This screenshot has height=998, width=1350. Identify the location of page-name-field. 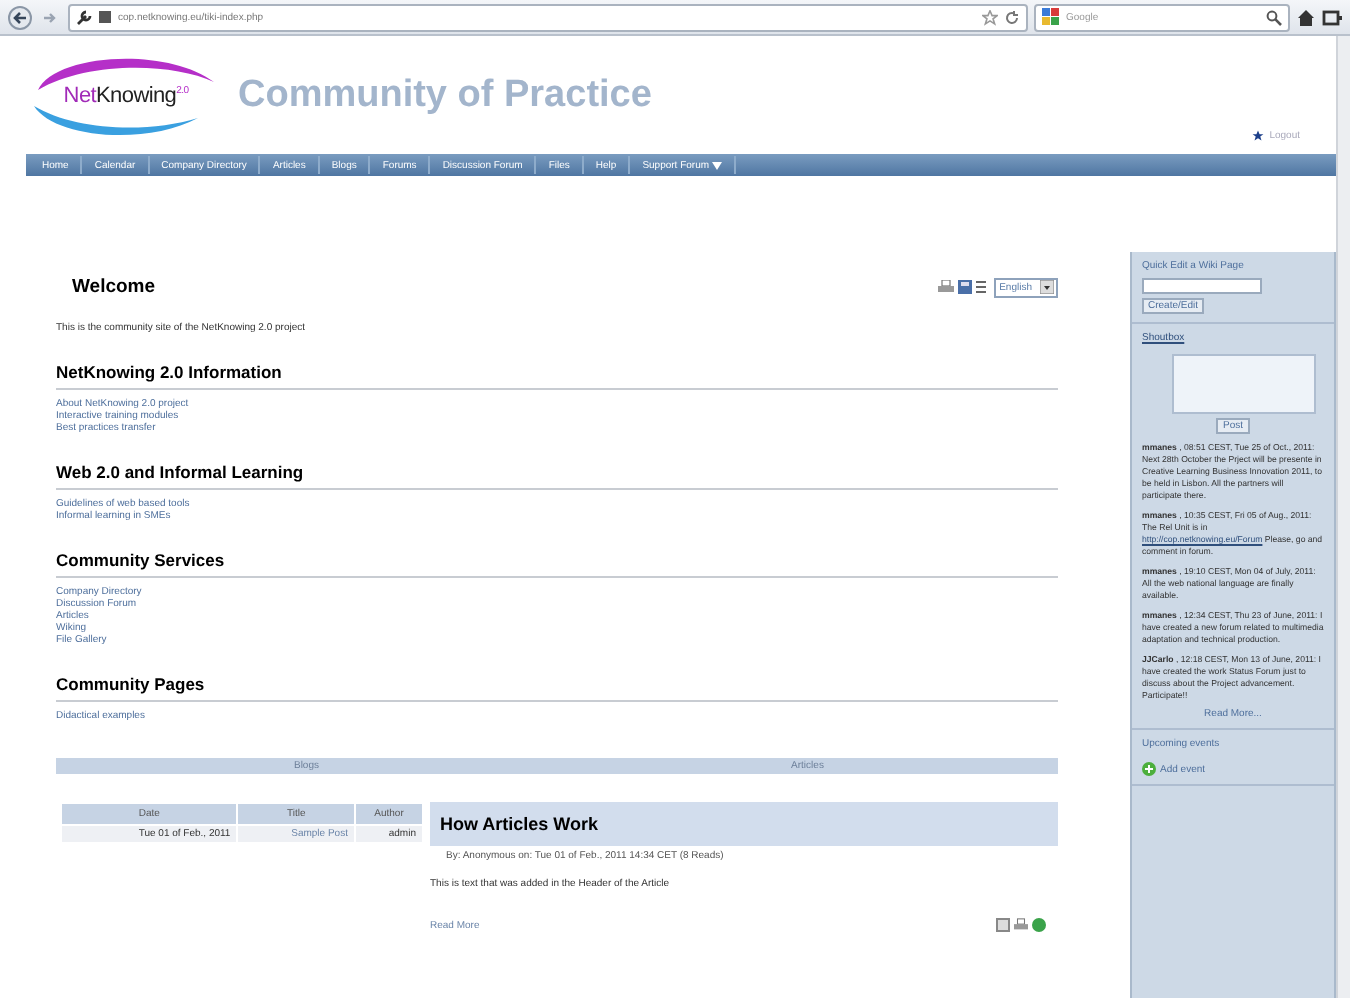
(1202, 286).